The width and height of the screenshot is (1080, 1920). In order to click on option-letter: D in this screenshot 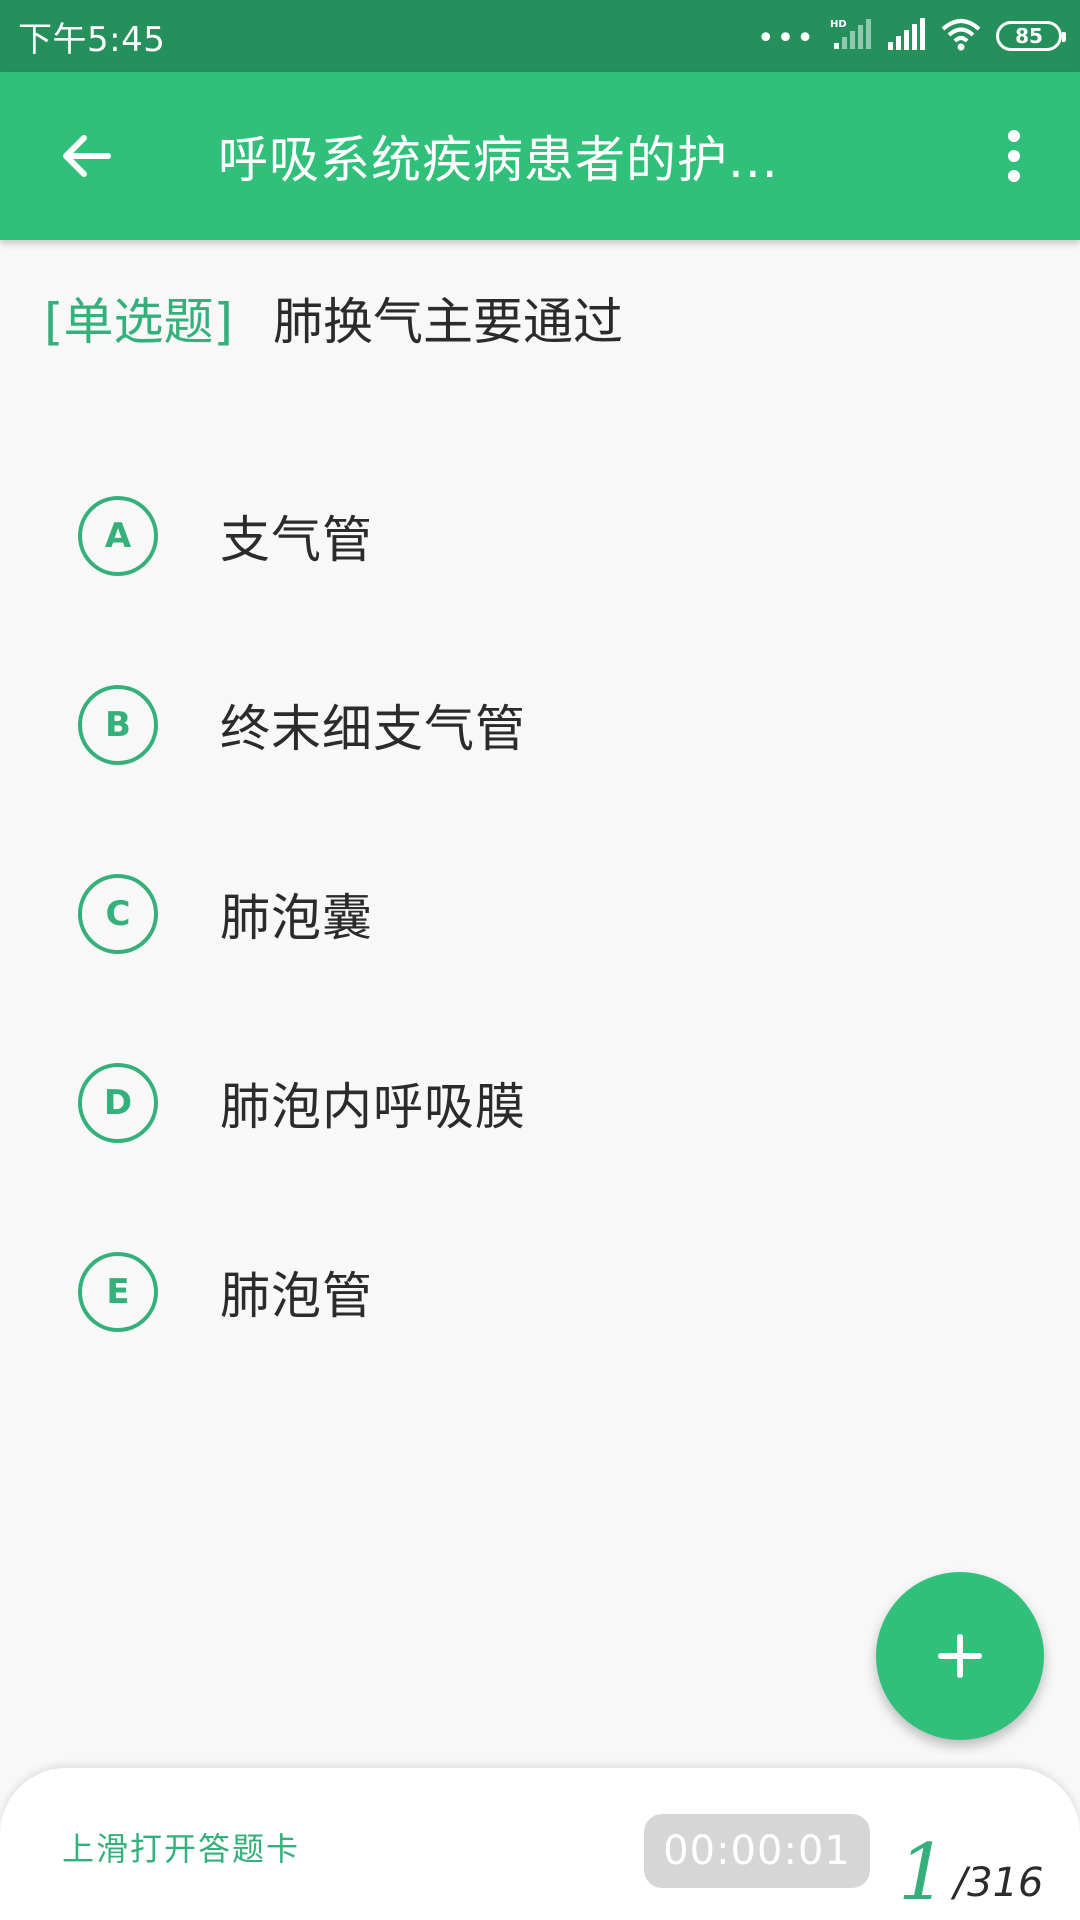, I will do `click(118, 1103)`.